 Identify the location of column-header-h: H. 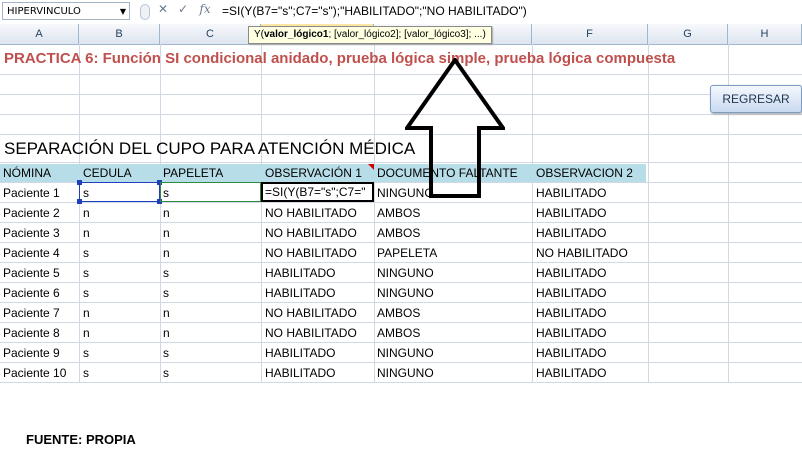
(765, 34).